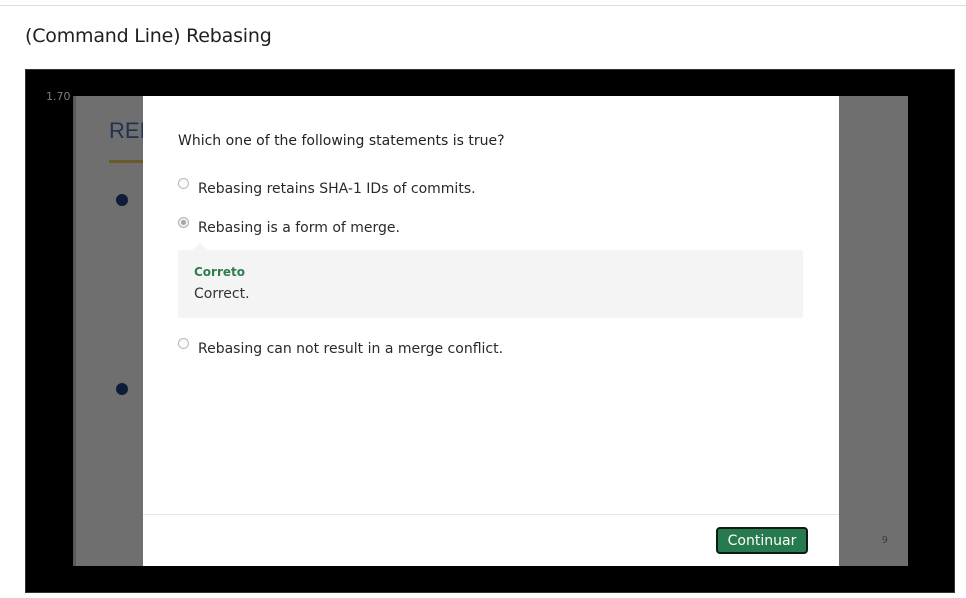 The image size is (966, 598). I want to click on top-divider, so click(483, 5).